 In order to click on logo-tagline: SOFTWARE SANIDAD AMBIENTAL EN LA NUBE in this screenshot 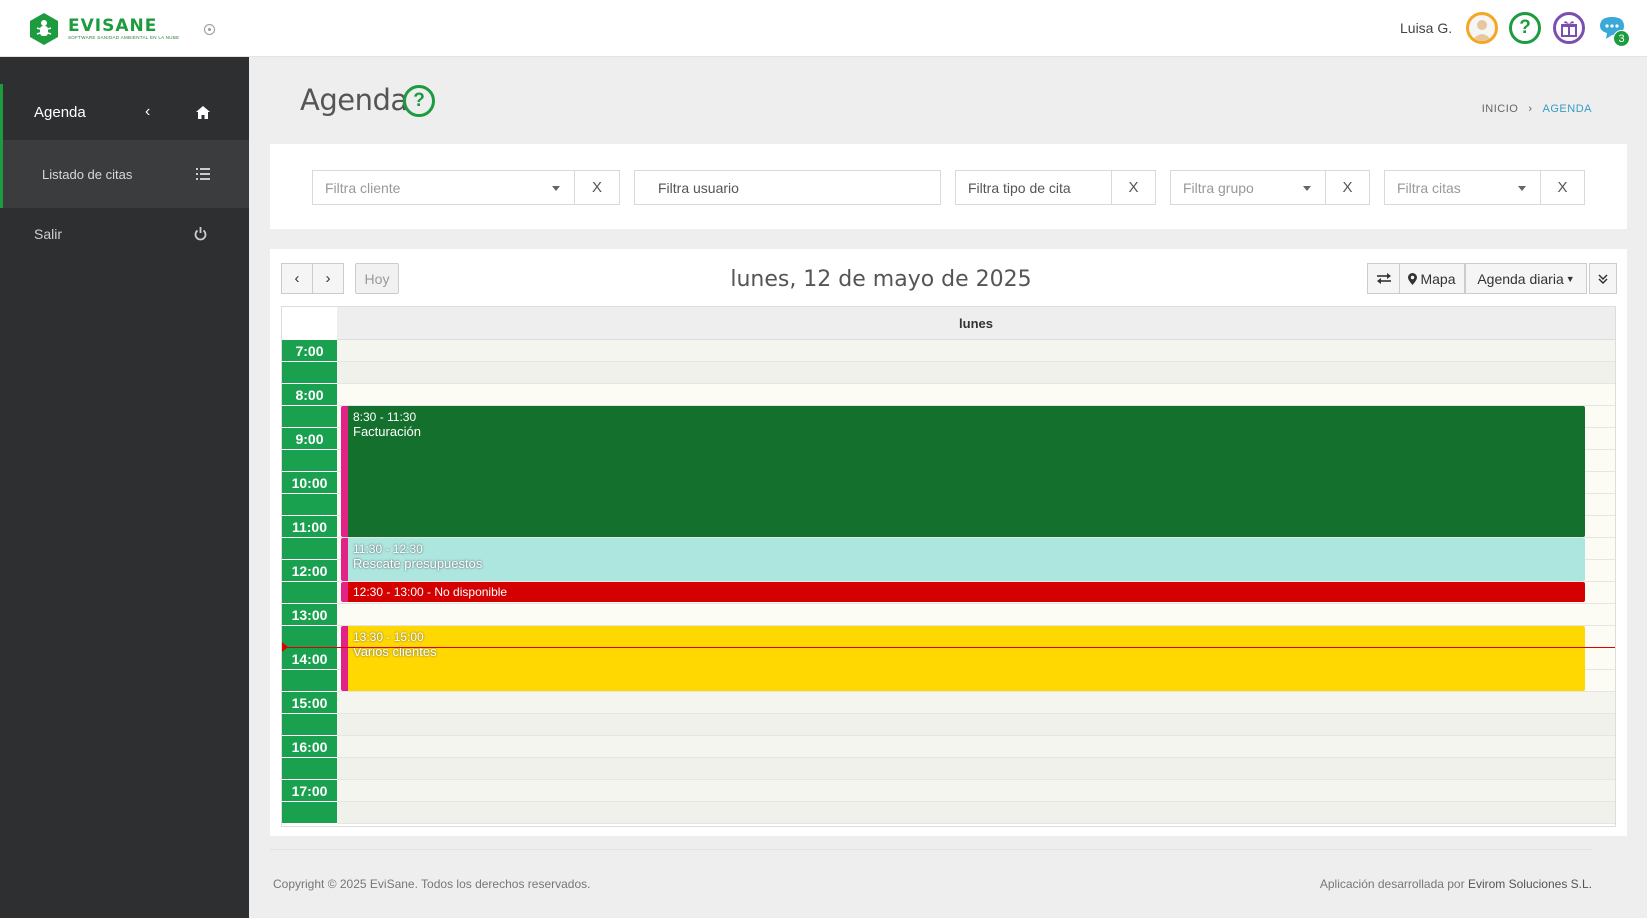, I will do `click(124, 37)`.